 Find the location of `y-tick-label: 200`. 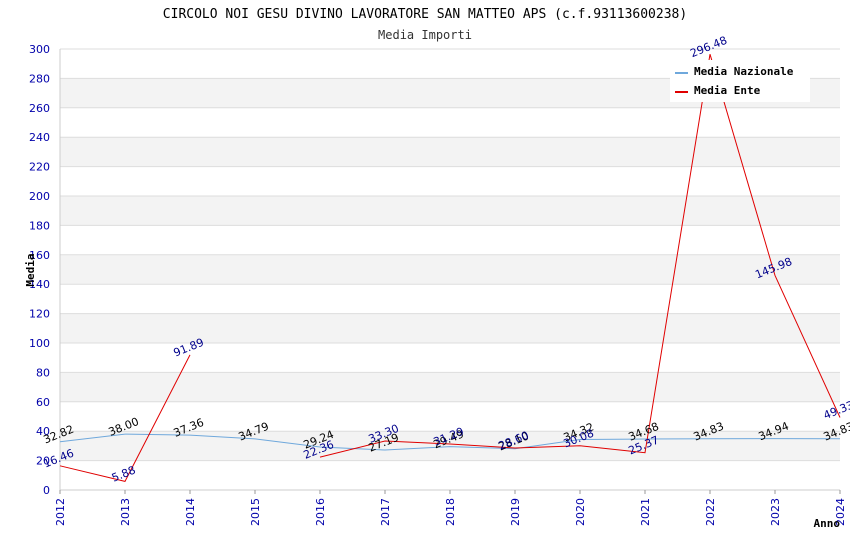

y-tick-label: 200 is located at coordinates (39, 196).